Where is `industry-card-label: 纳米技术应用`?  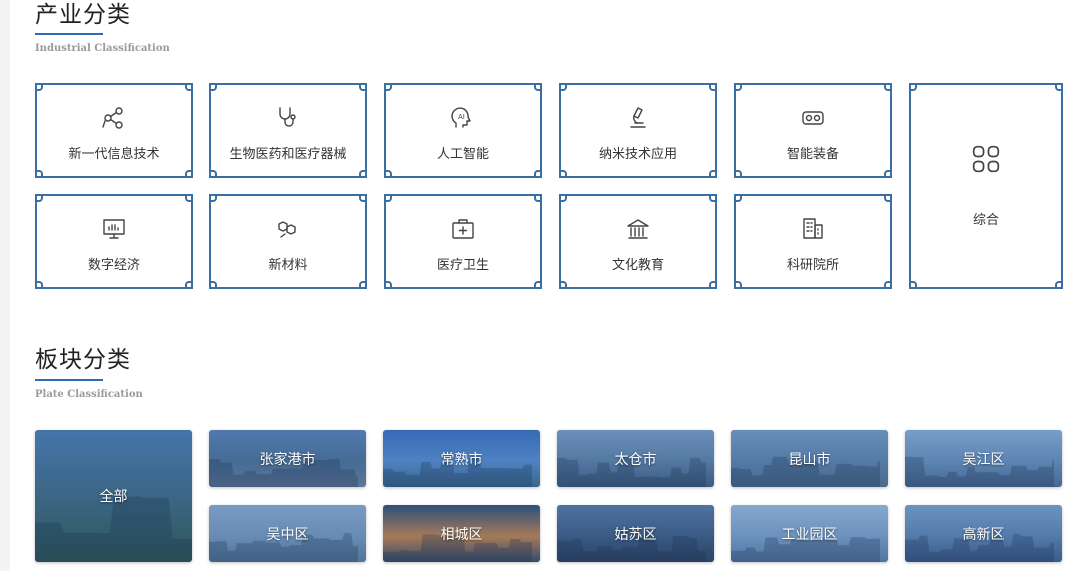 industry-card-label: 纳米技术应用 is located at coordinates (637, 154).